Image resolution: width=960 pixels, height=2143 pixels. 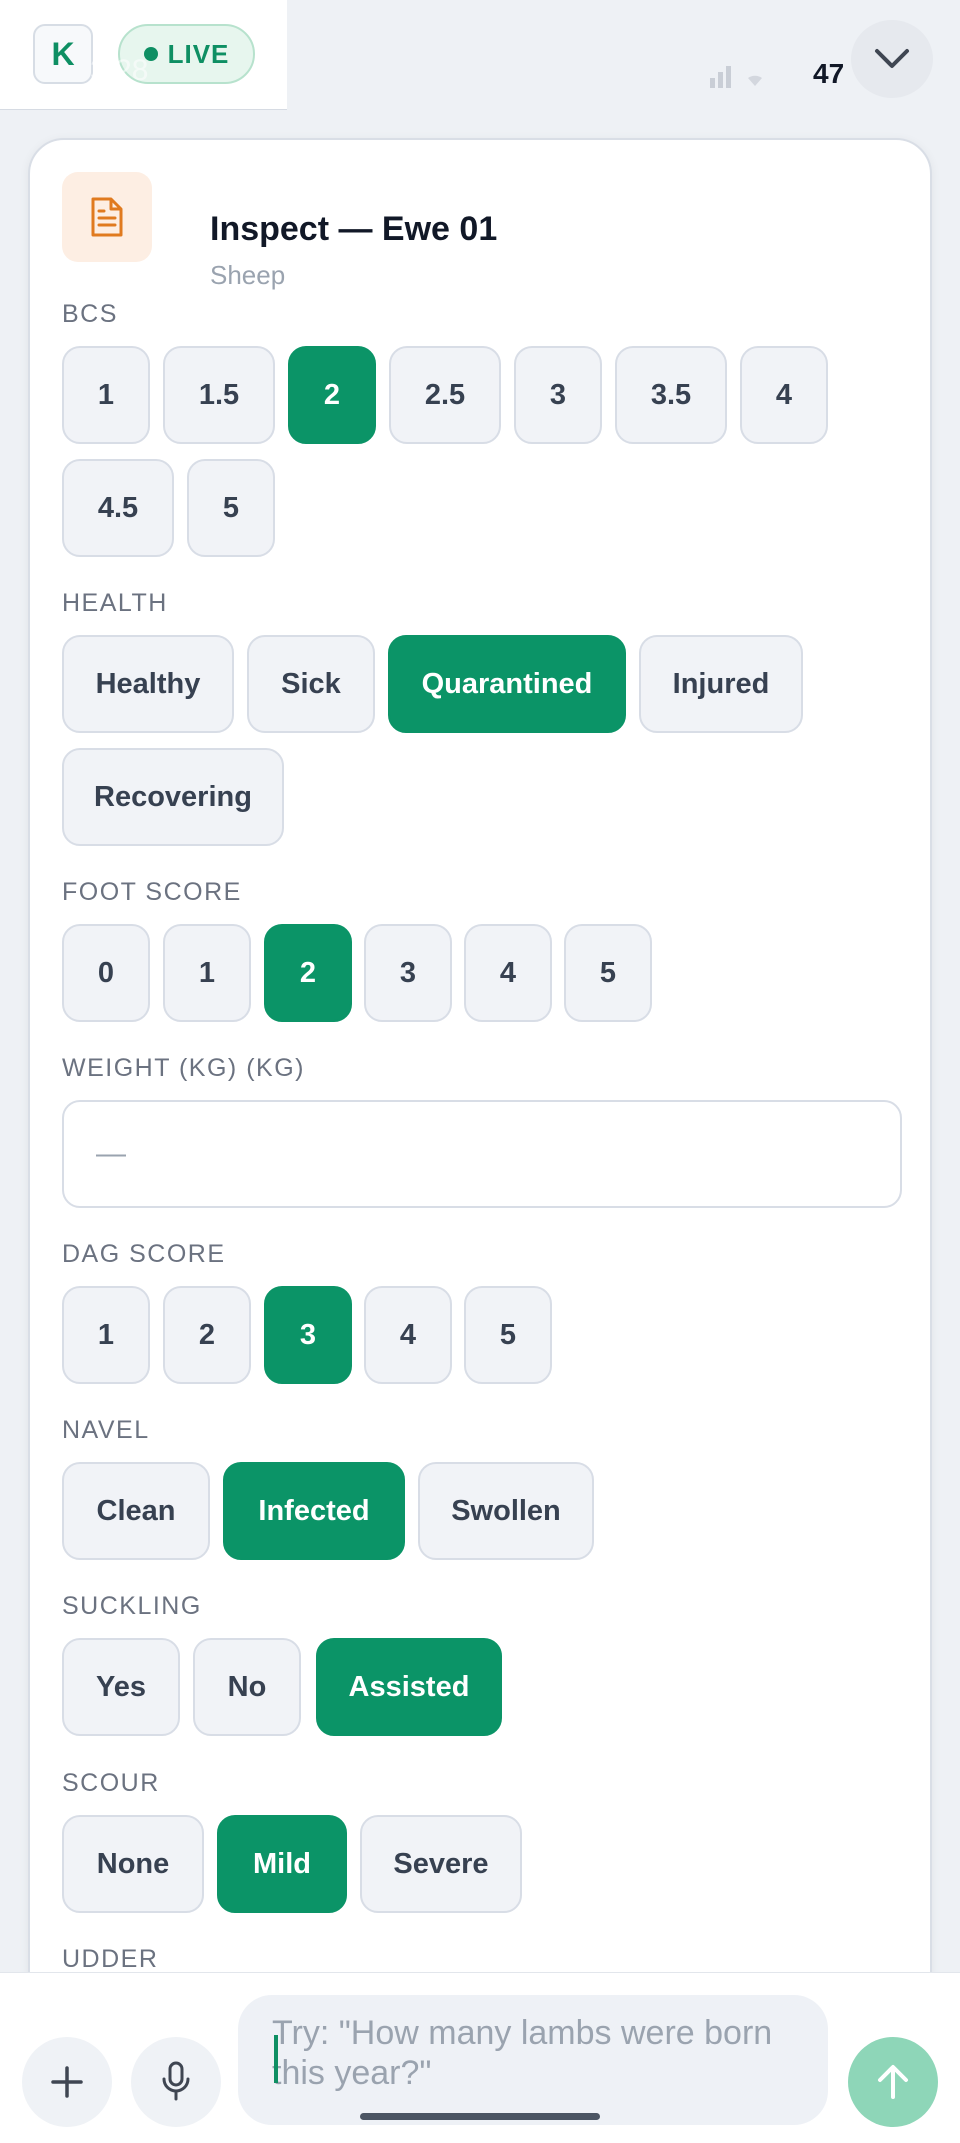 What do you see at coordinates (558, 395) in the screenshot?
I see `bcs-option-3: 3` at bounding box center [558, 395].